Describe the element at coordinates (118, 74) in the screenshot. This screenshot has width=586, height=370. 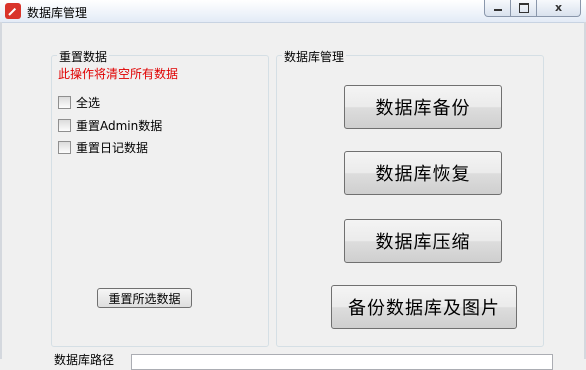
I see `reset-warning-text: 此操作将清空所有数据` at that location.